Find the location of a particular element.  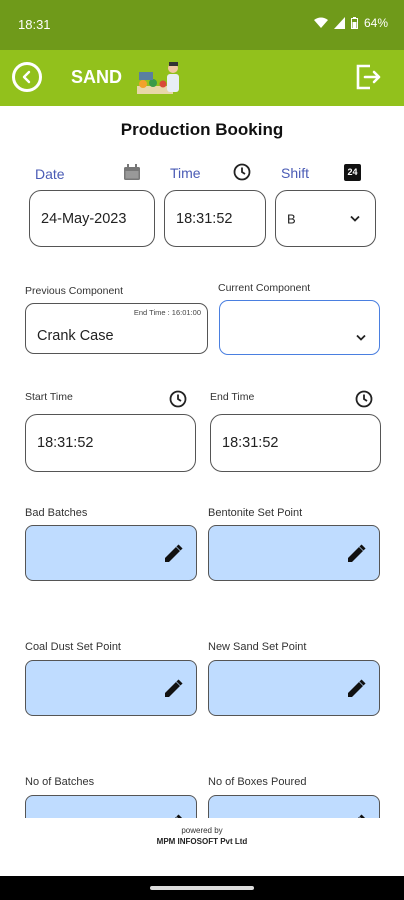

worker-logo-icon is located at coordinates (158, 78).